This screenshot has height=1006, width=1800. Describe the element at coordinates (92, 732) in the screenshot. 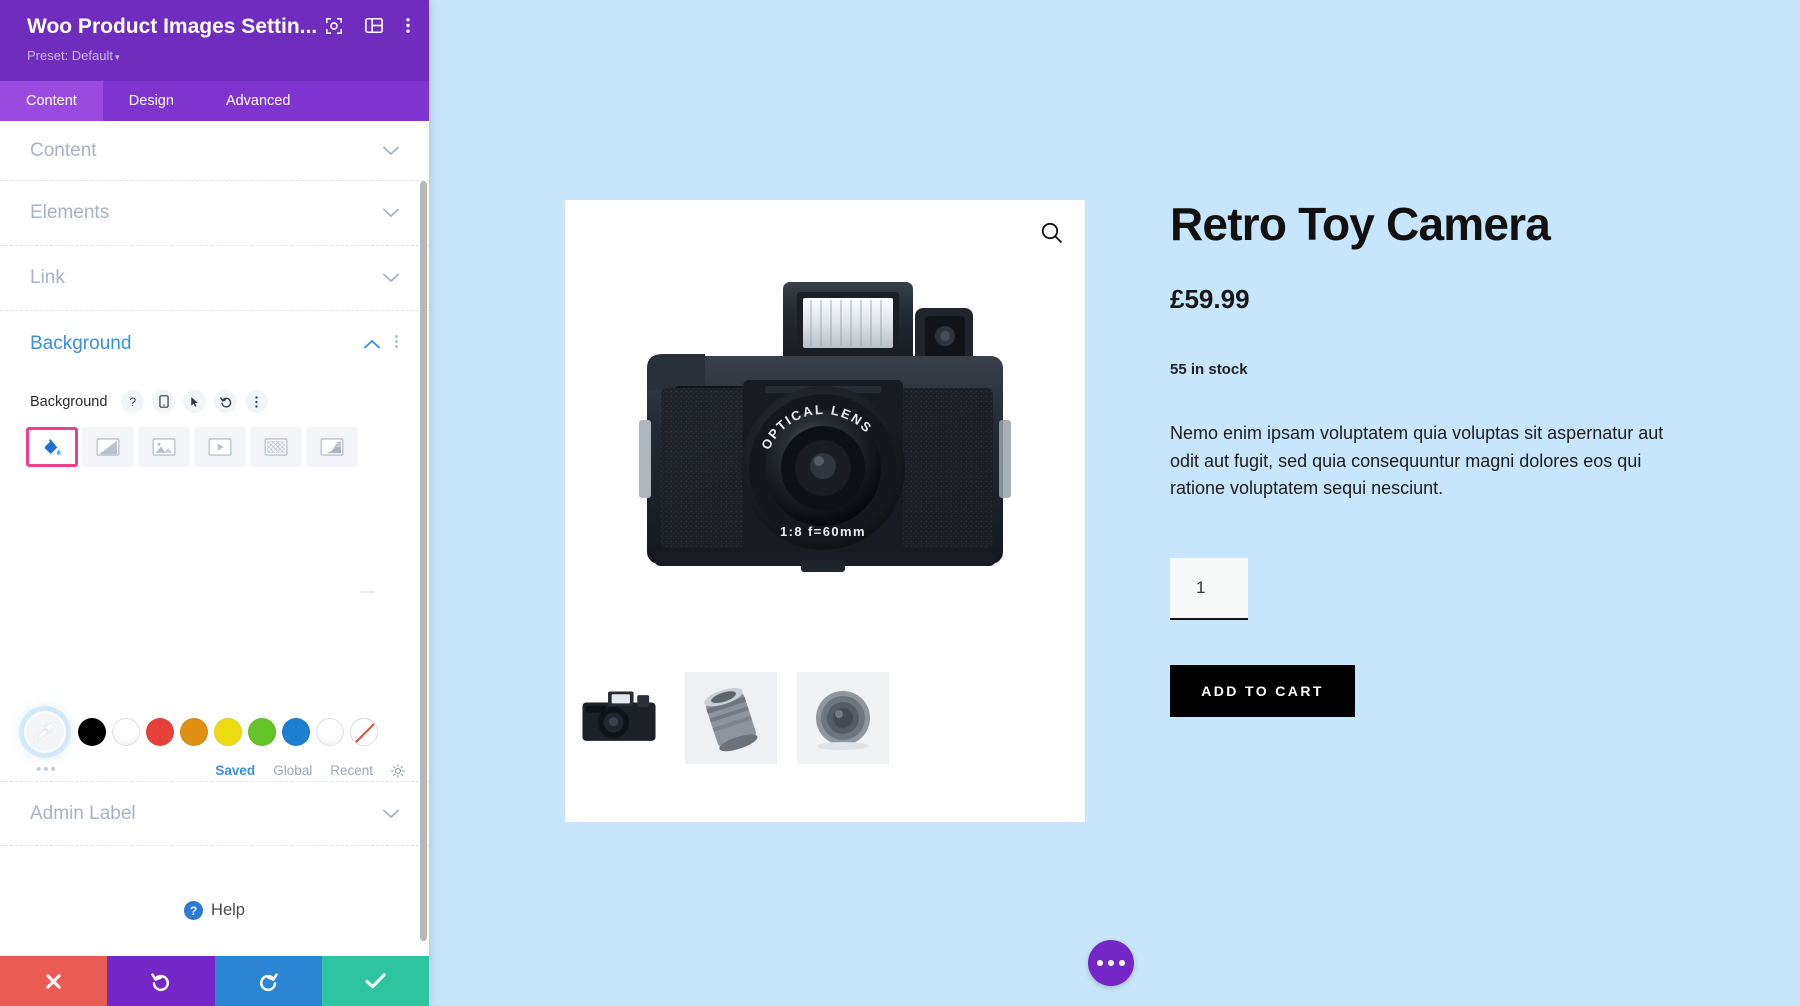

I see `swatch-black` at that location.